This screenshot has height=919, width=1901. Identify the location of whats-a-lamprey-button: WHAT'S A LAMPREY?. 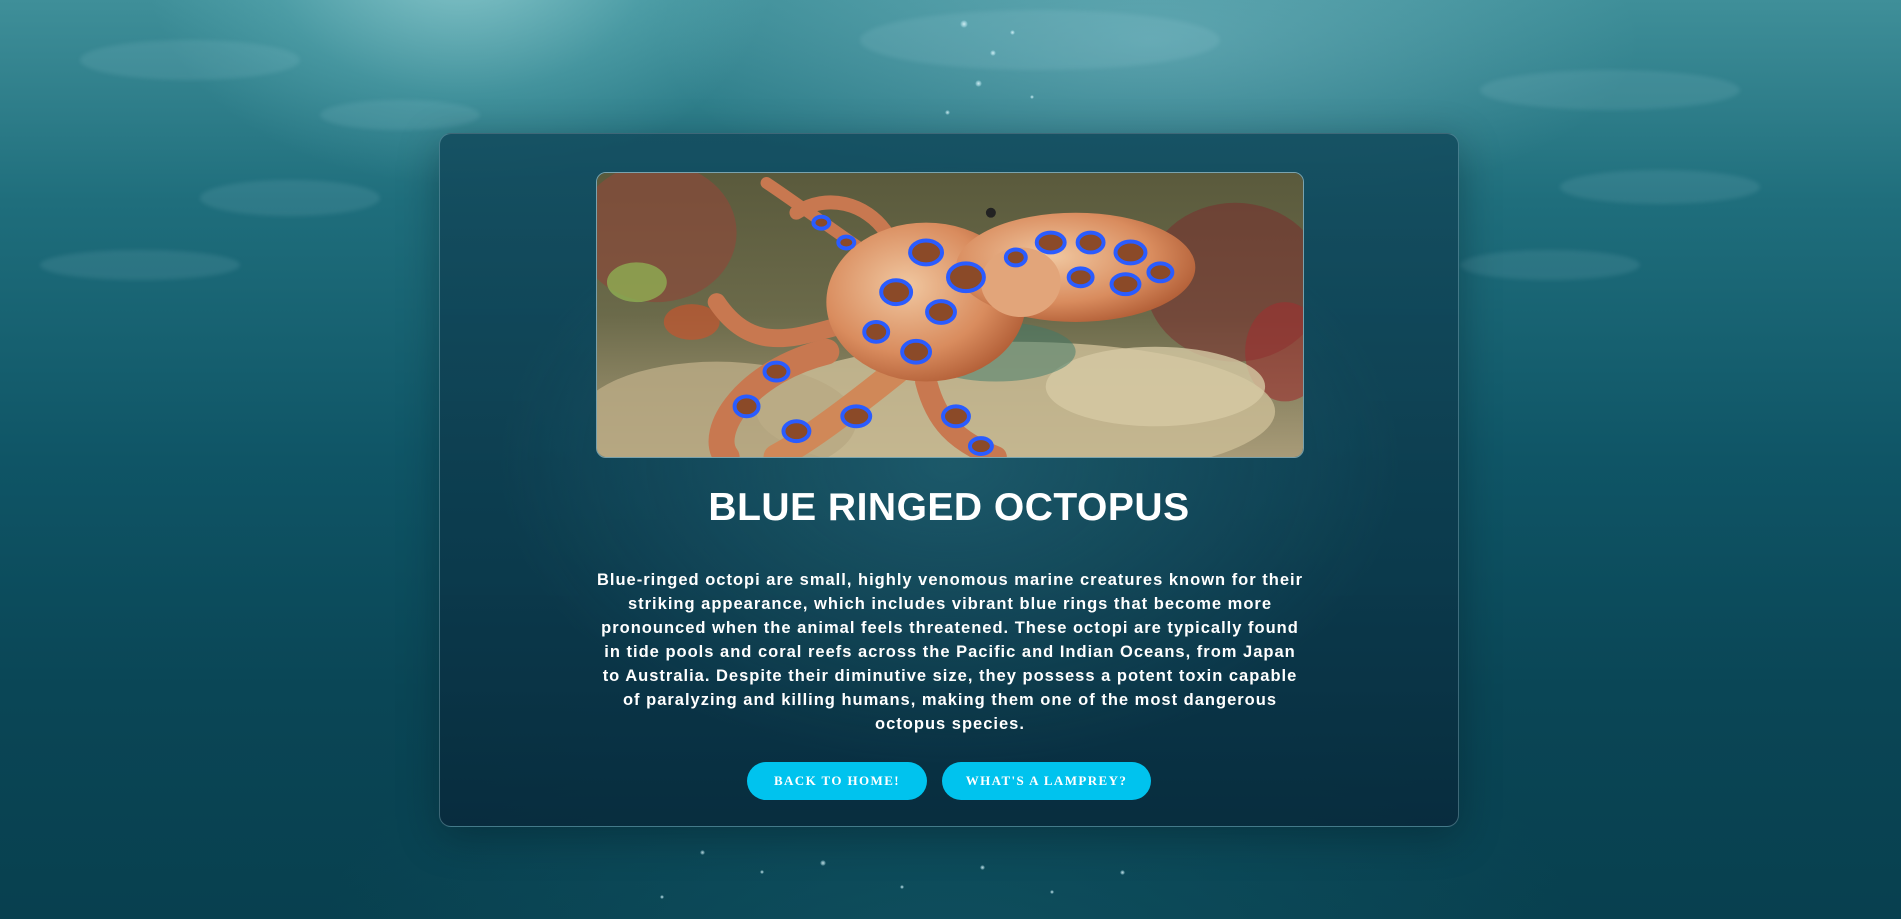
(1046, 781).